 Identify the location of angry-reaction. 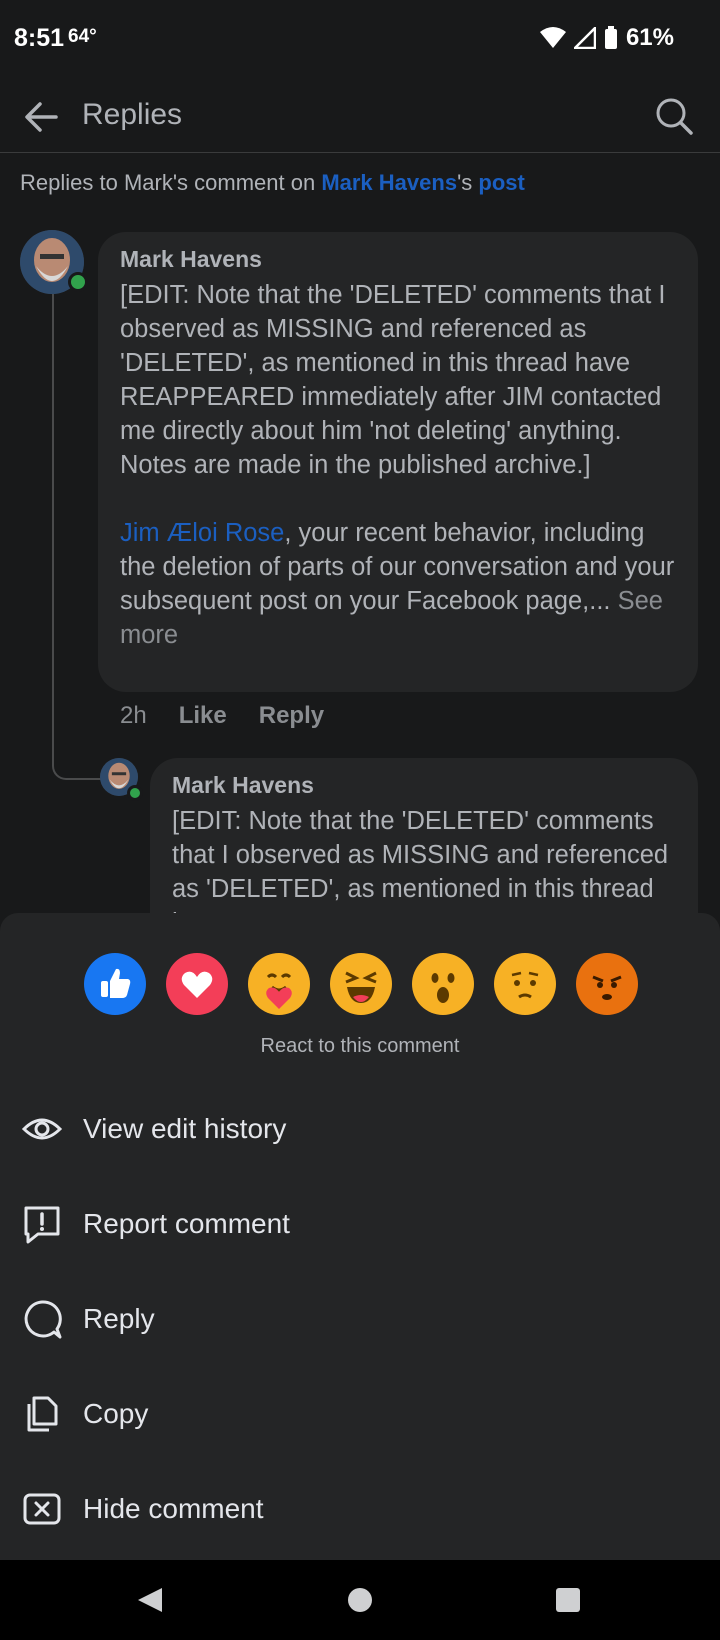
(607, 984).